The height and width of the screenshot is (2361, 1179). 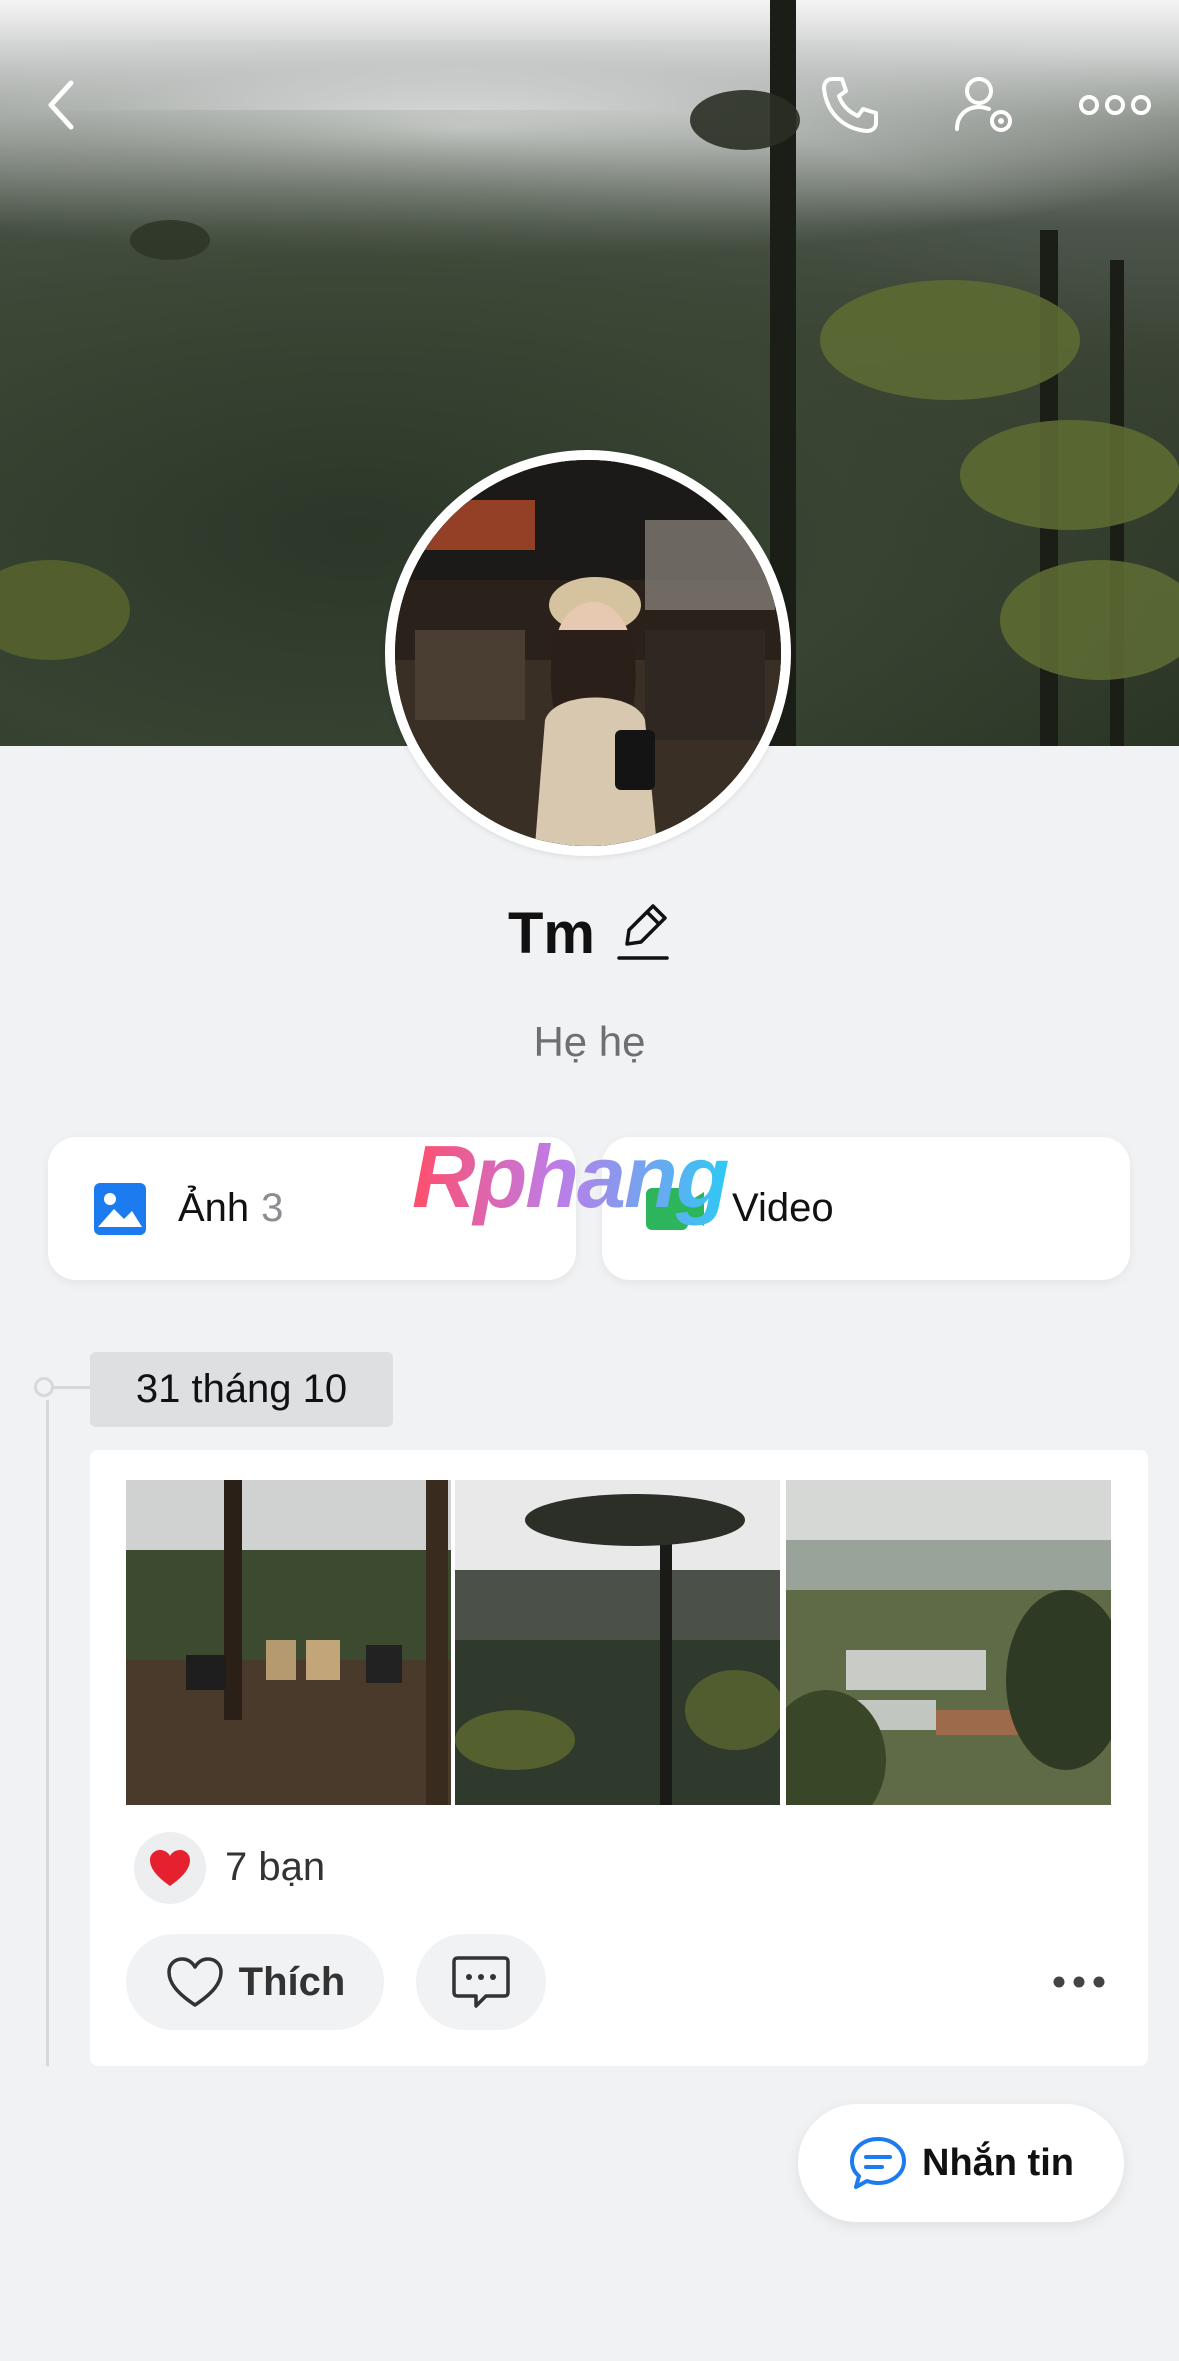 I want to click on profile-name: Tm, so click(x=551, y=933).